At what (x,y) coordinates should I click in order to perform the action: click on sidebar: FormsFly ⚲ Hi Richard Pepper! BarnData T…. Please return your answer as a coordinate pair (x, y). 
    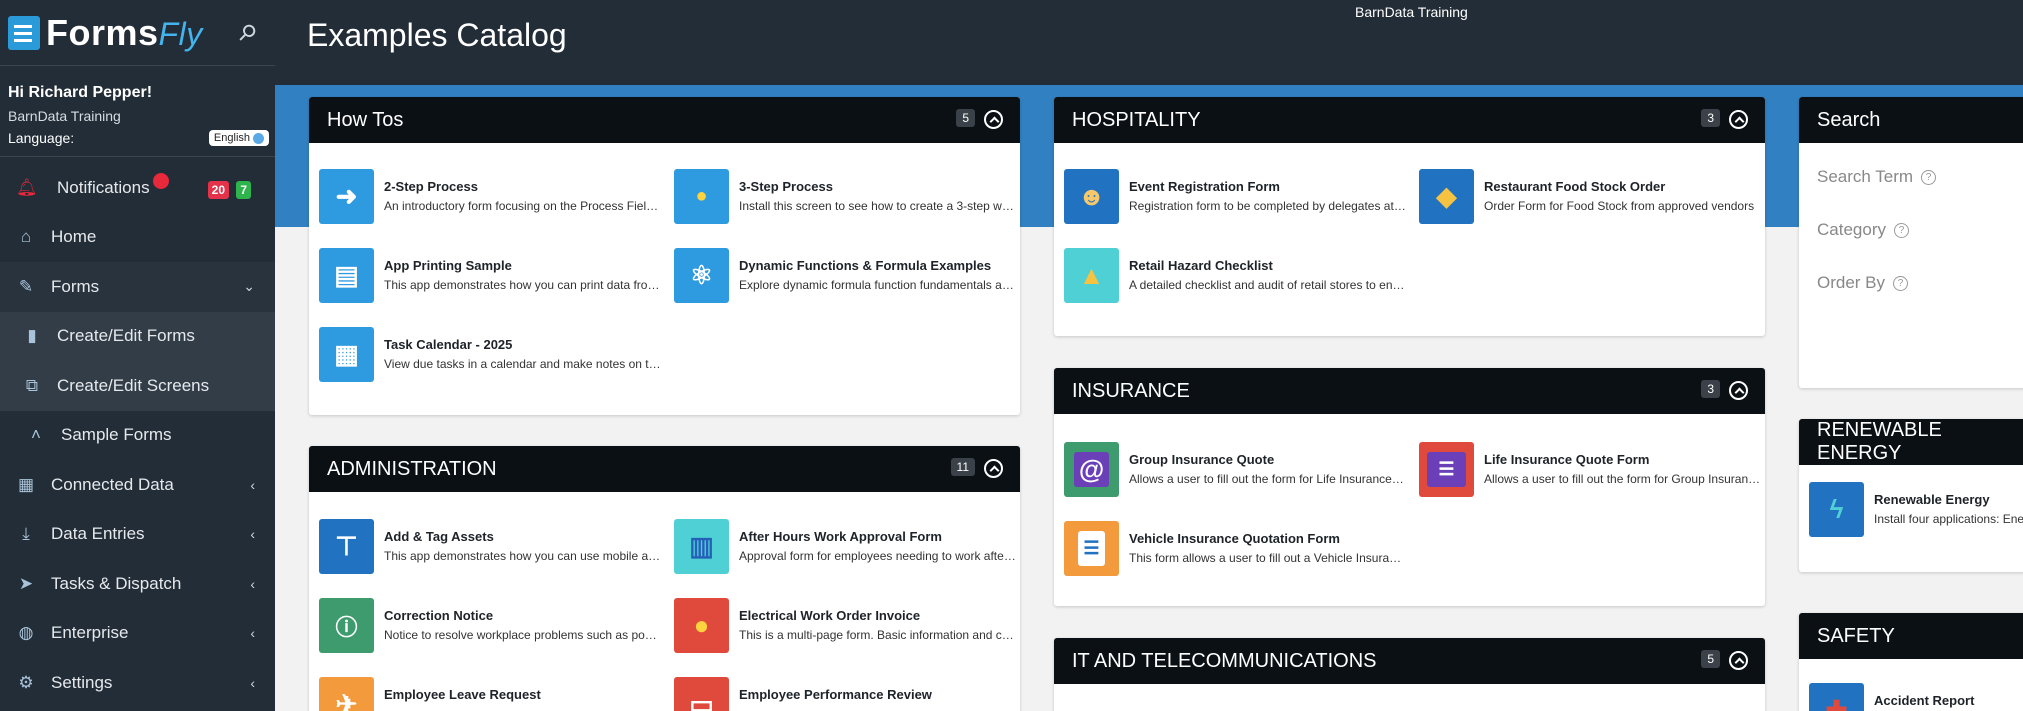
    Looking at the image, I should click on (137, 355).